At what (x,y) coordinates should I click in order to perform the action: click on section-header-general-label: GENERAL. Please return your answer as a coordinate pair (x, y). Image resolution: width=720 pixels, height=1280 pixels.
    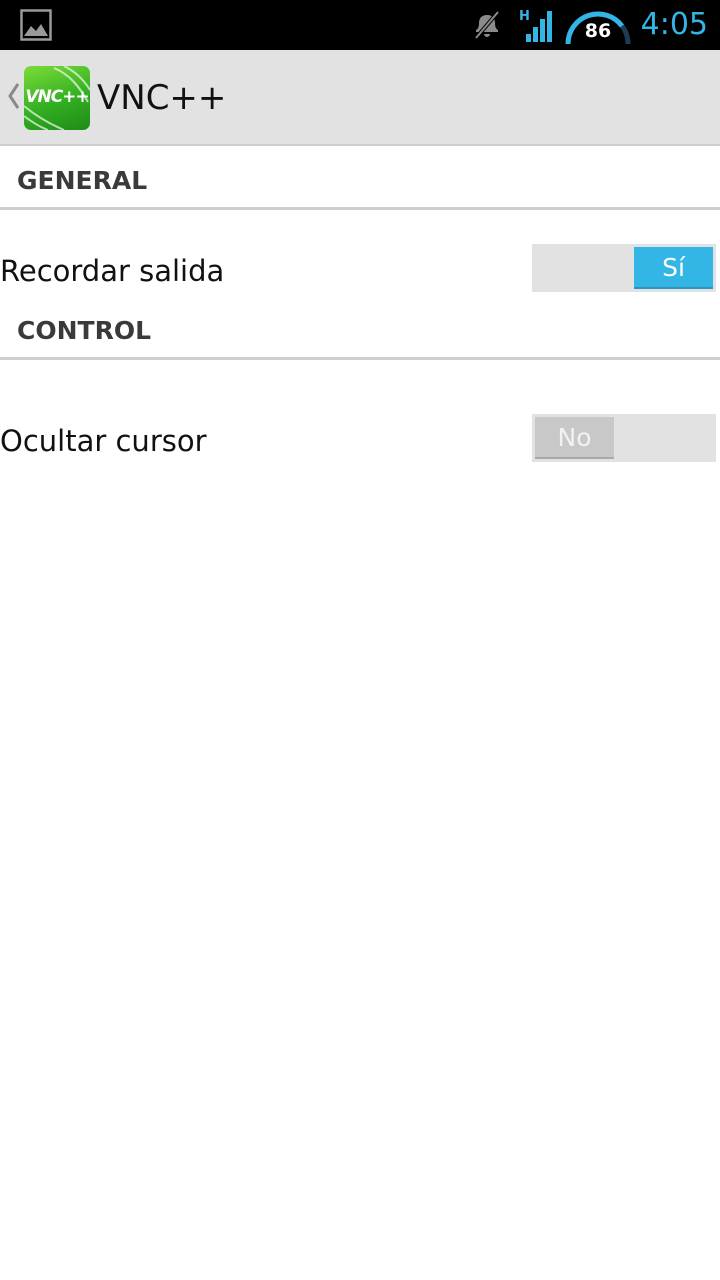
    Looking at the image, I should click on (82, 180).